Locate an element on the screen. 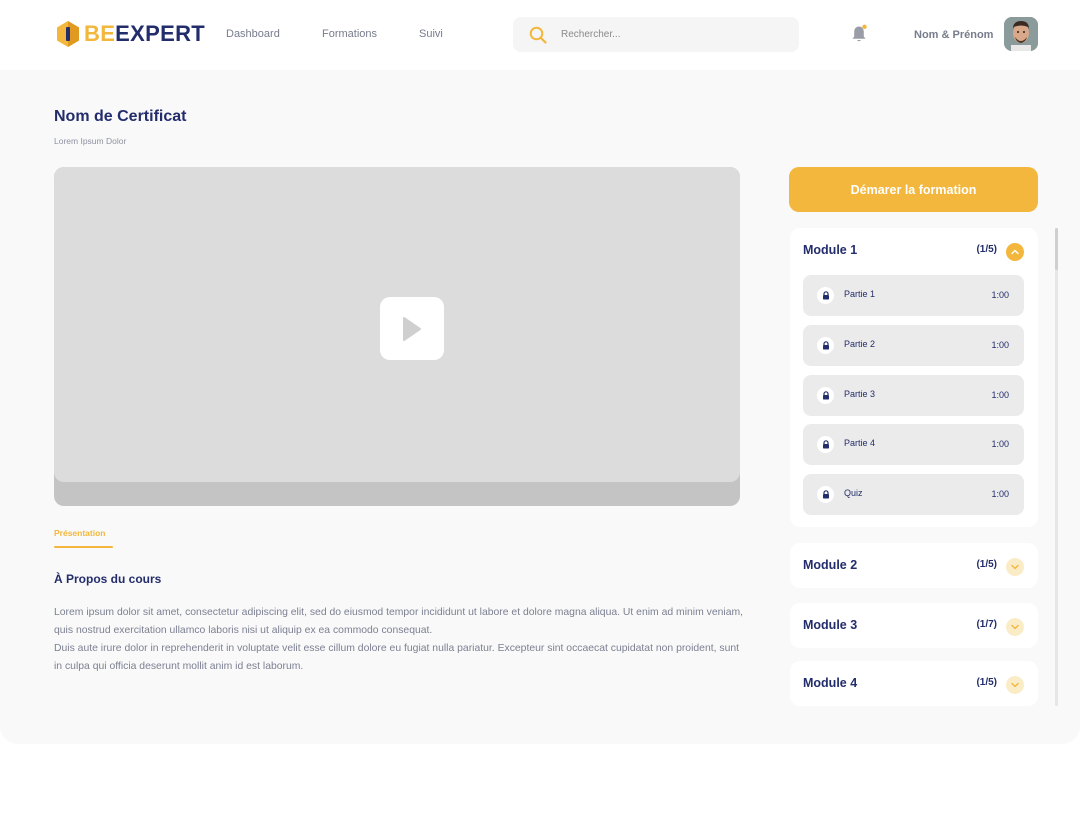 The image size is (1080, 814). avatar is located at coordinates (1021, 34).